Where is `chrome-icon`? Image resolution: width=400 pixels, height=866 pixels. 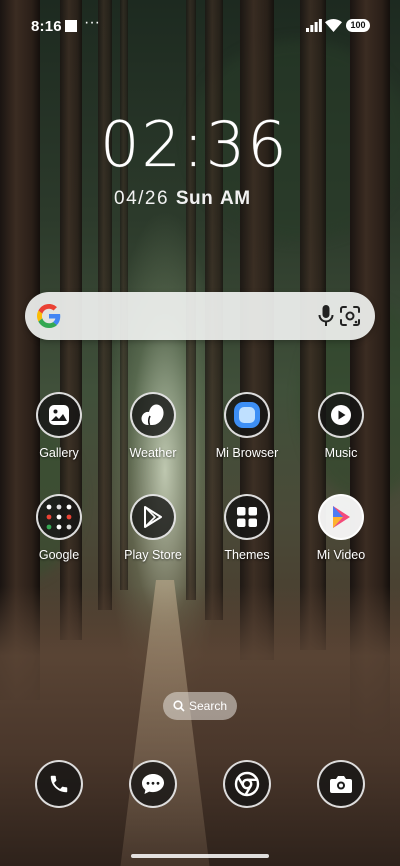
chrome-icon is located at coordinates (247, 784).